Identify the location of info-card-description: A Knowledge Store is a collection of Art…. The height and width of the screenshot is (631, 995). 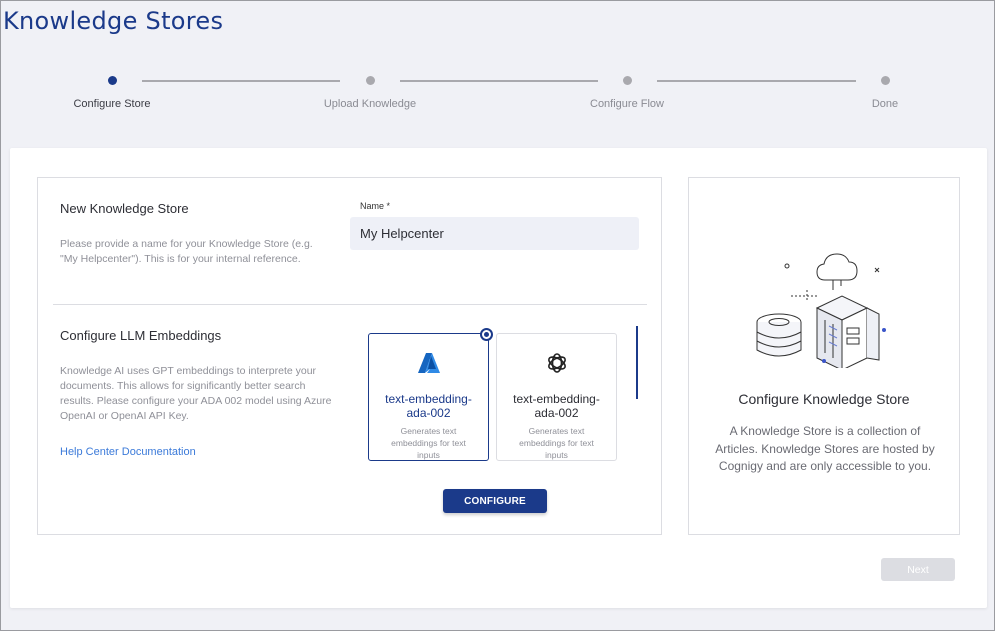
(825, 448).